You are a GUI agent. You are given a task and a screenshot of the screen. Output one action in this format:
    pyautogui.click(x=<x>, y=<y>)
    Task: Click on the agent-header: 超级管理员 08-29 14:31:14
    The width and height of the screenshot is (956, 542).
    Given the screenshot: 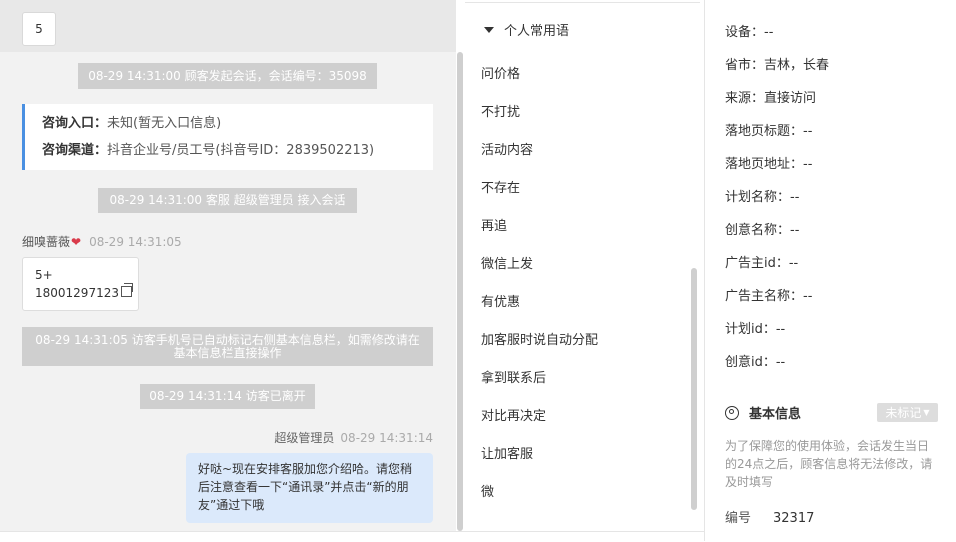 What is the action you would take?
    pyautogui.click(x=353, y=437)
    